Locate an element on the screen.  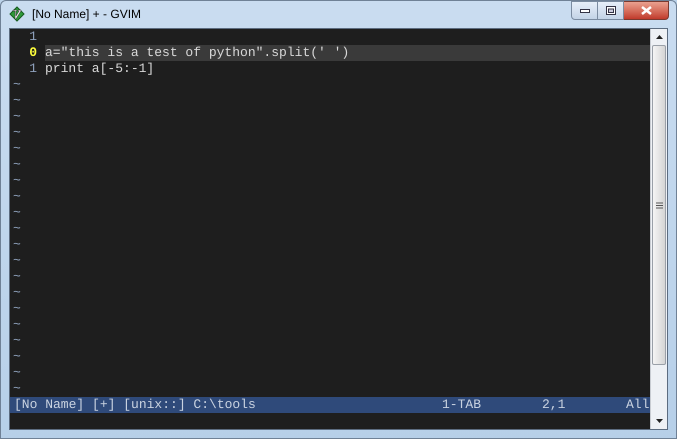
minimize-icon is located at coordinates (585, 10).